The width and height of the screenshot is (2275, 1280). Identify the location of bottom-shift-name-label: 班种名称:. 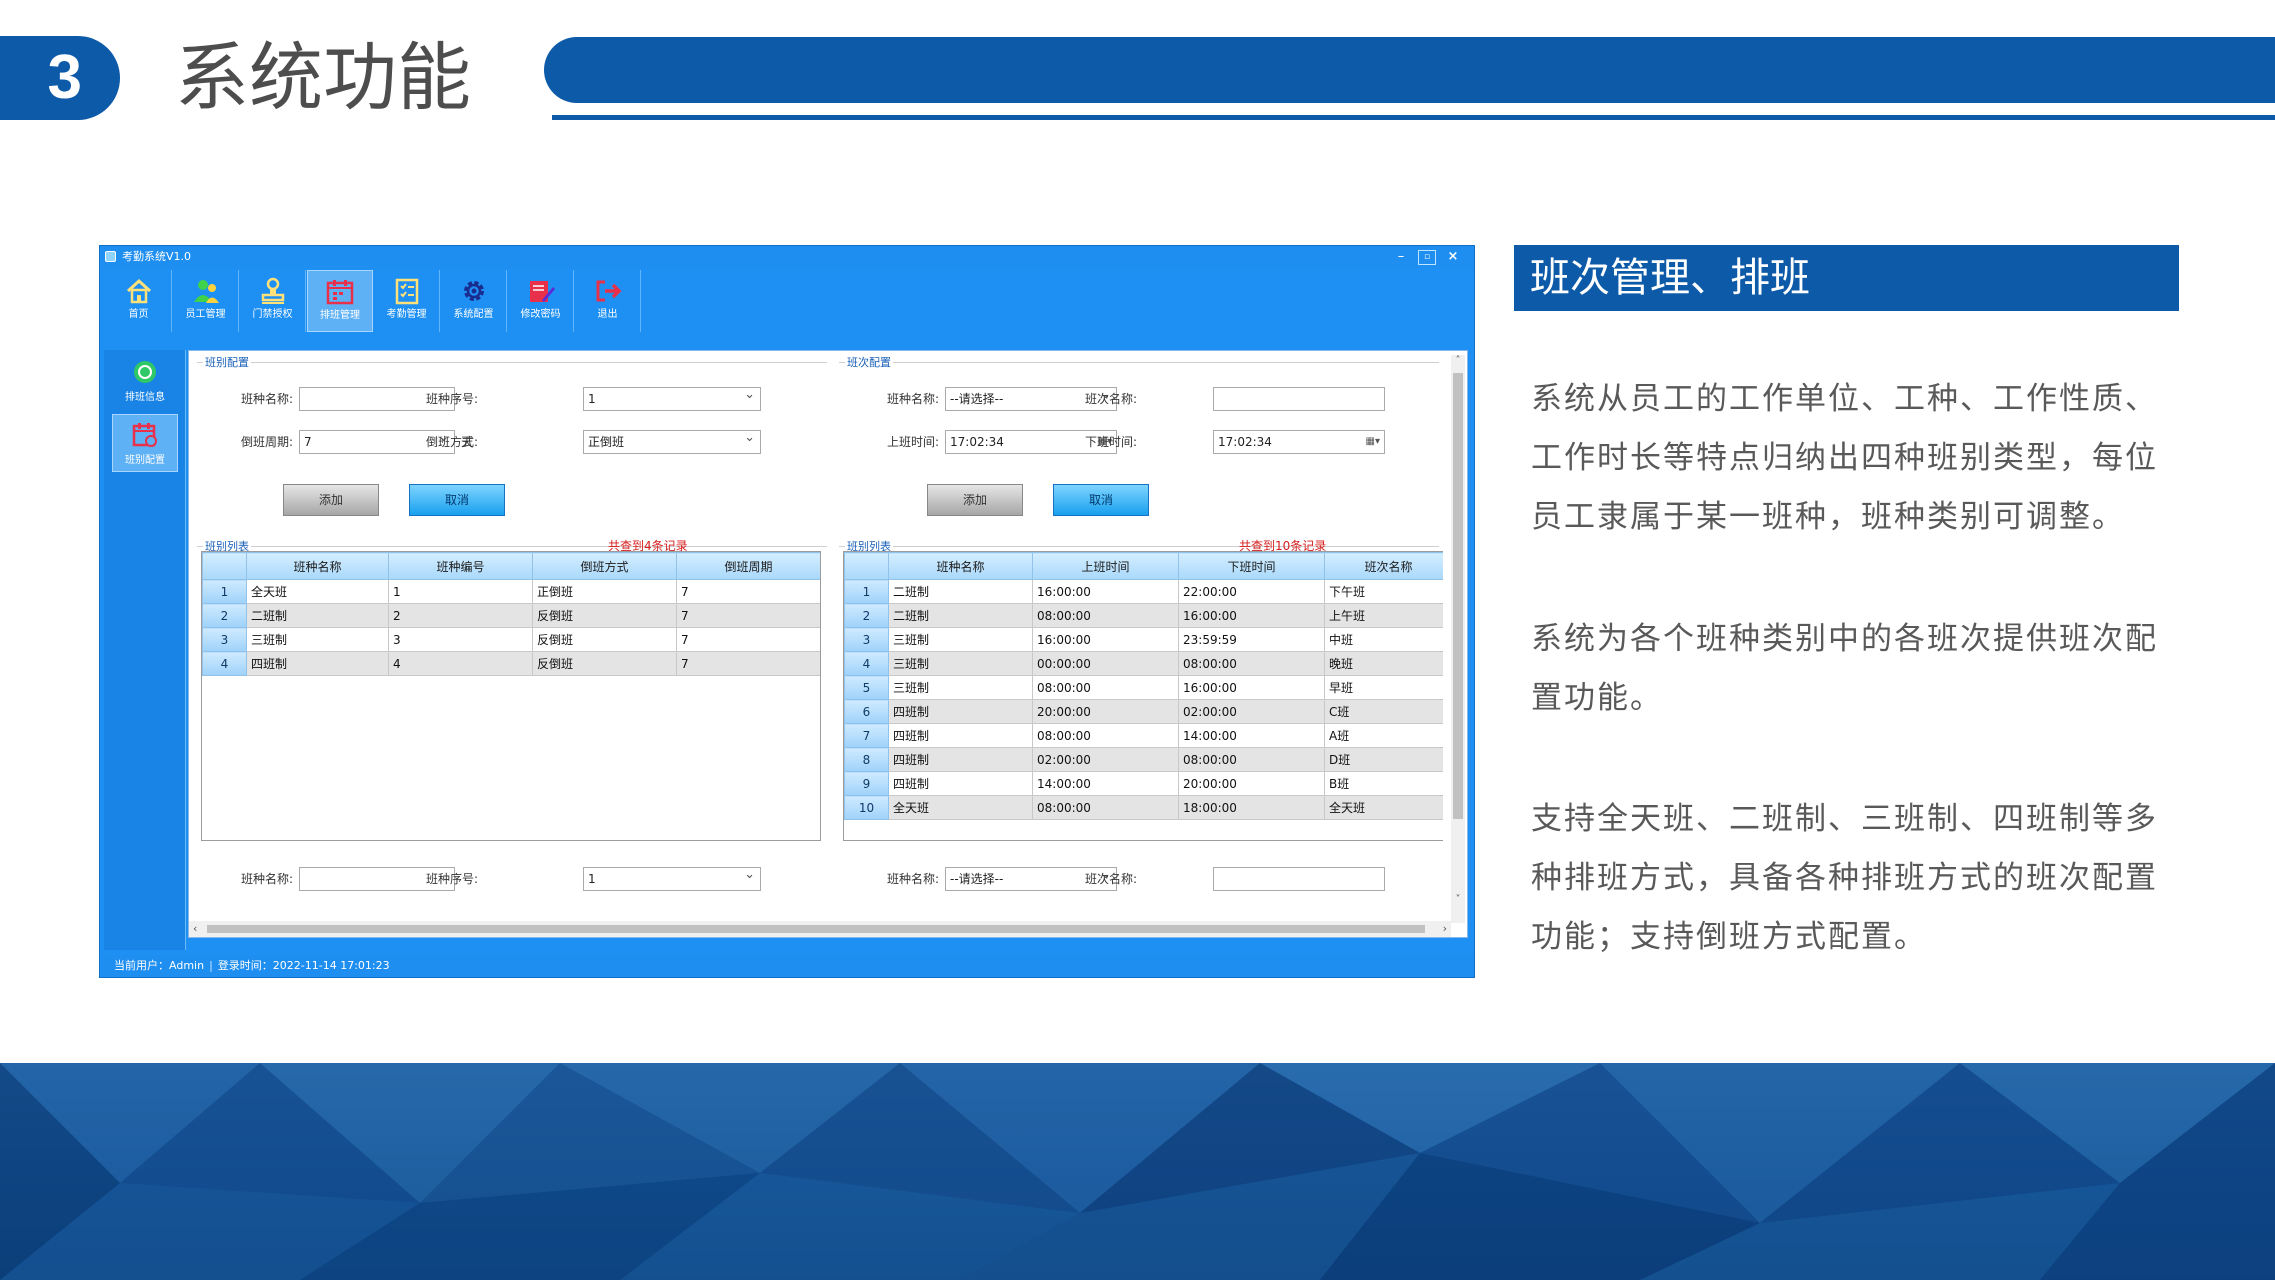
(266, 879).